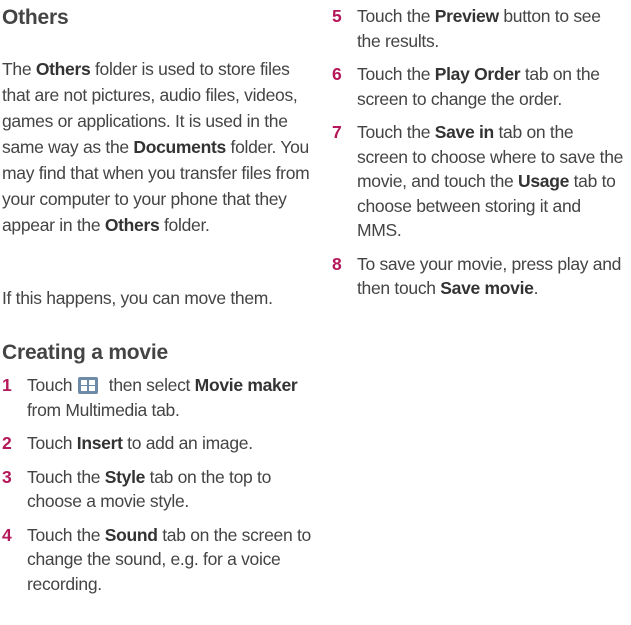 Image resolution: width=631 pixels, height=625 pixels. What do you see at coordinates (7, 534) in the screenshot?
I see `step-number: 4` at bounding box center [7, 534].